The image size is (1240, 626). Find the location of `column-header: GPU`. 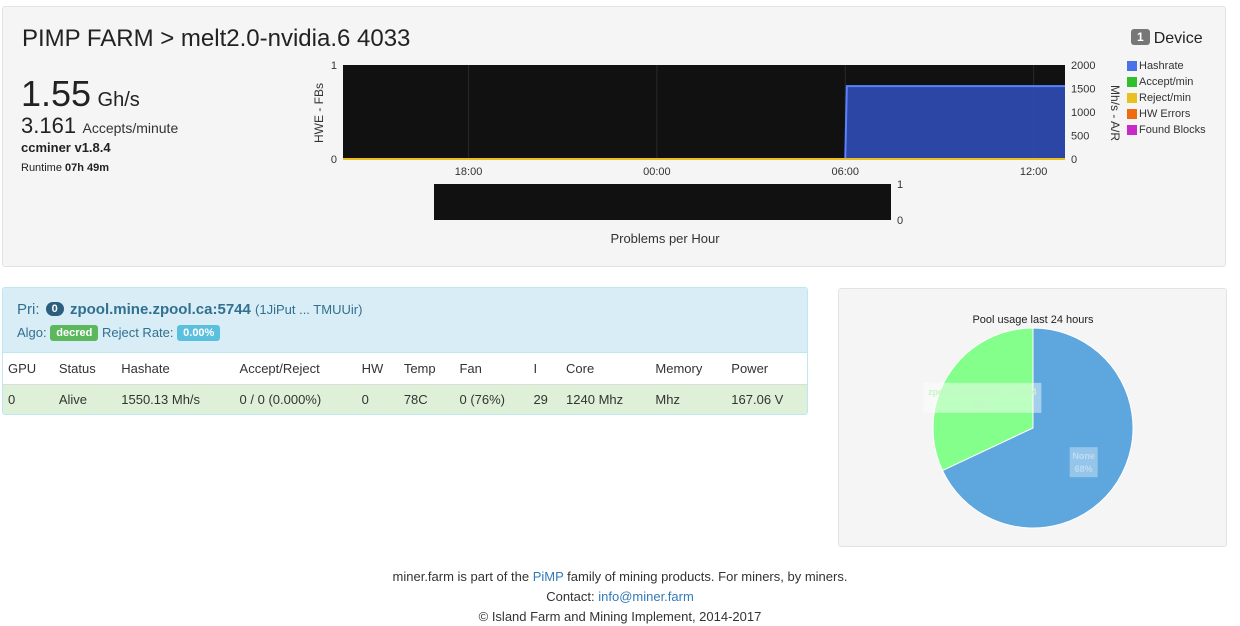

column-header: GPU is located at coordinates (28, 369).